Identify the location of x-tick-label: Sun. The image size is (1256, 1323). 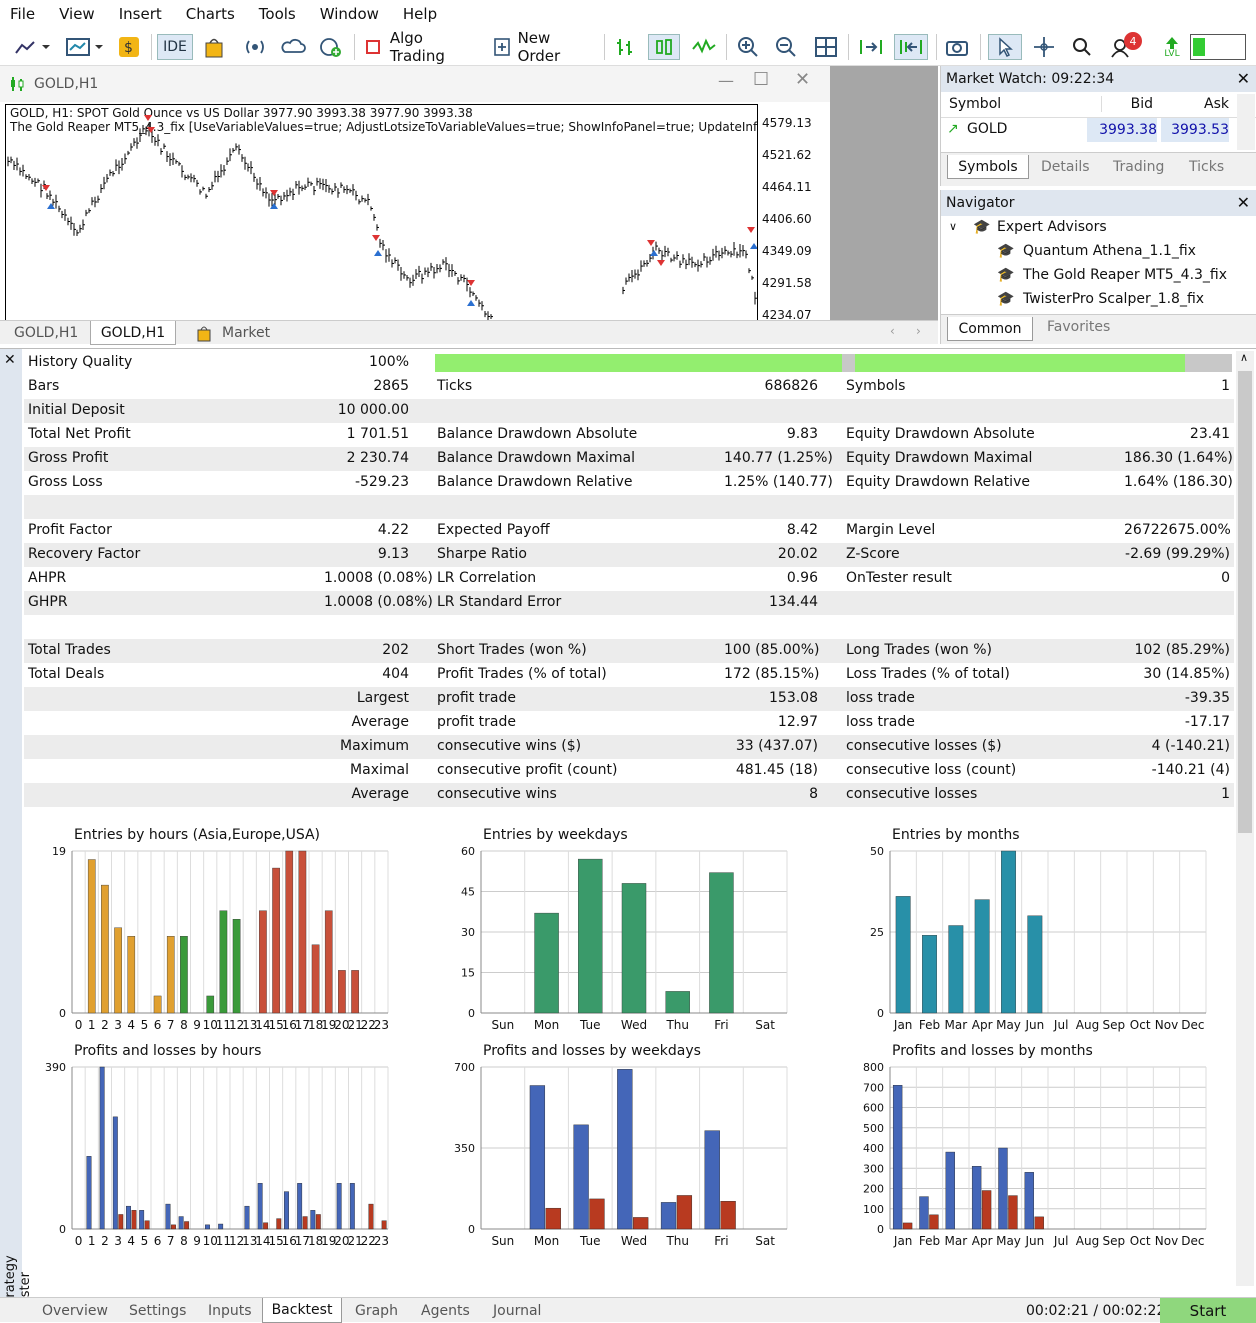
(502, 1025).